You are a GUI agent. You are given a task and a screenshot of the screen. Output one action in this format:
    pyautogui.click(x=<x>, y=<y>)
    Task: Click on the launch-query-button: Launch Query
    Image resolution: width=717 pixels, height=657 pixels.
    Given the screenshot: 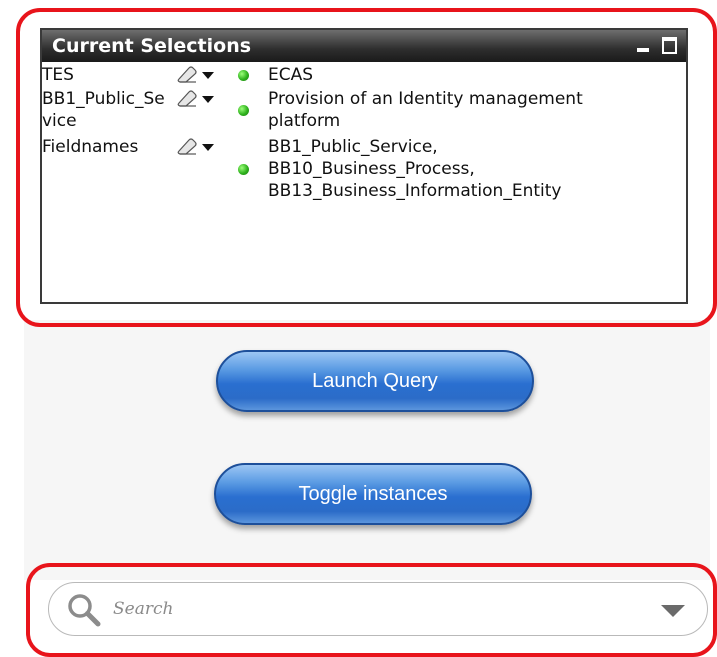 What is the action you would take?
    pyautogui.click(x=375, y=381)
    